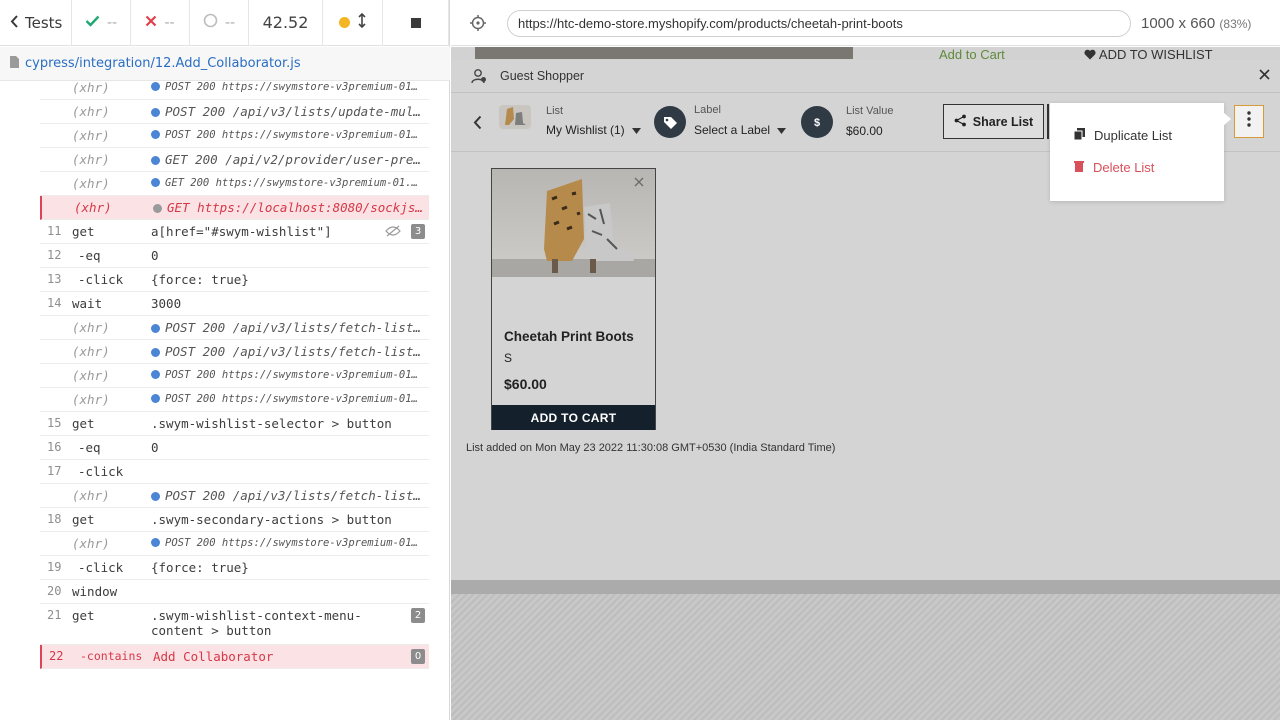 The image size is (1280, 720). What do you see at coordinates (569, 336) in the screenshot?
I see `product-title: Cheetah Print Boots` at bounding box center [569, 336].